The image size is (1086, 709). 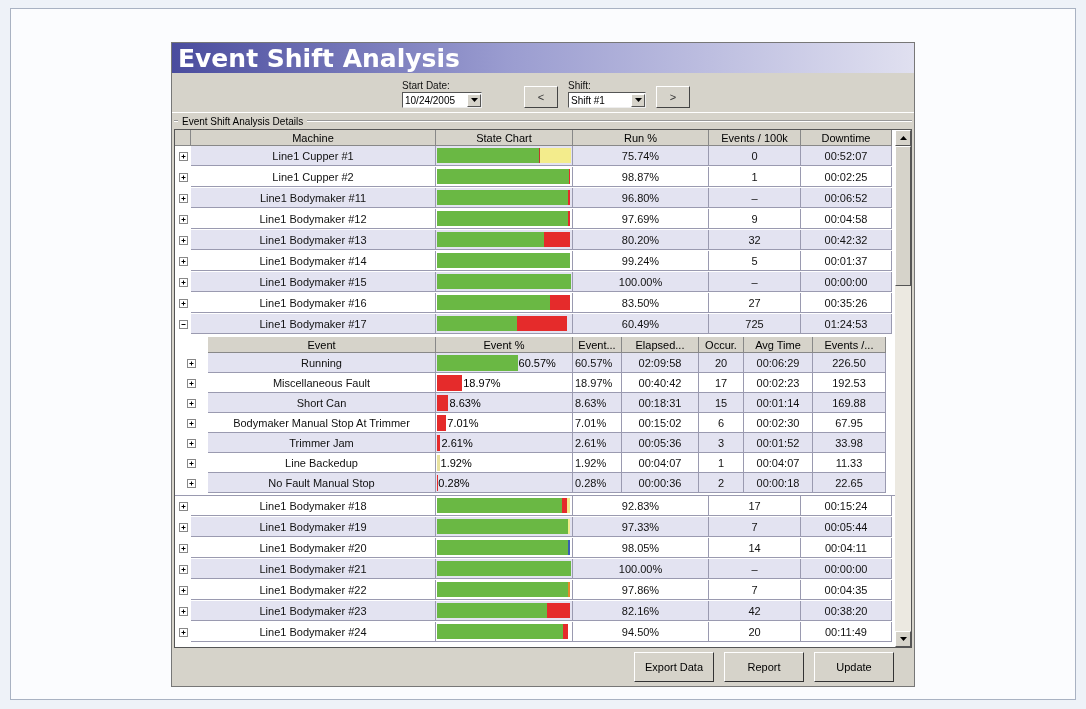 I want to click on event-percent: 18.97%, so click(x=482, y=382).